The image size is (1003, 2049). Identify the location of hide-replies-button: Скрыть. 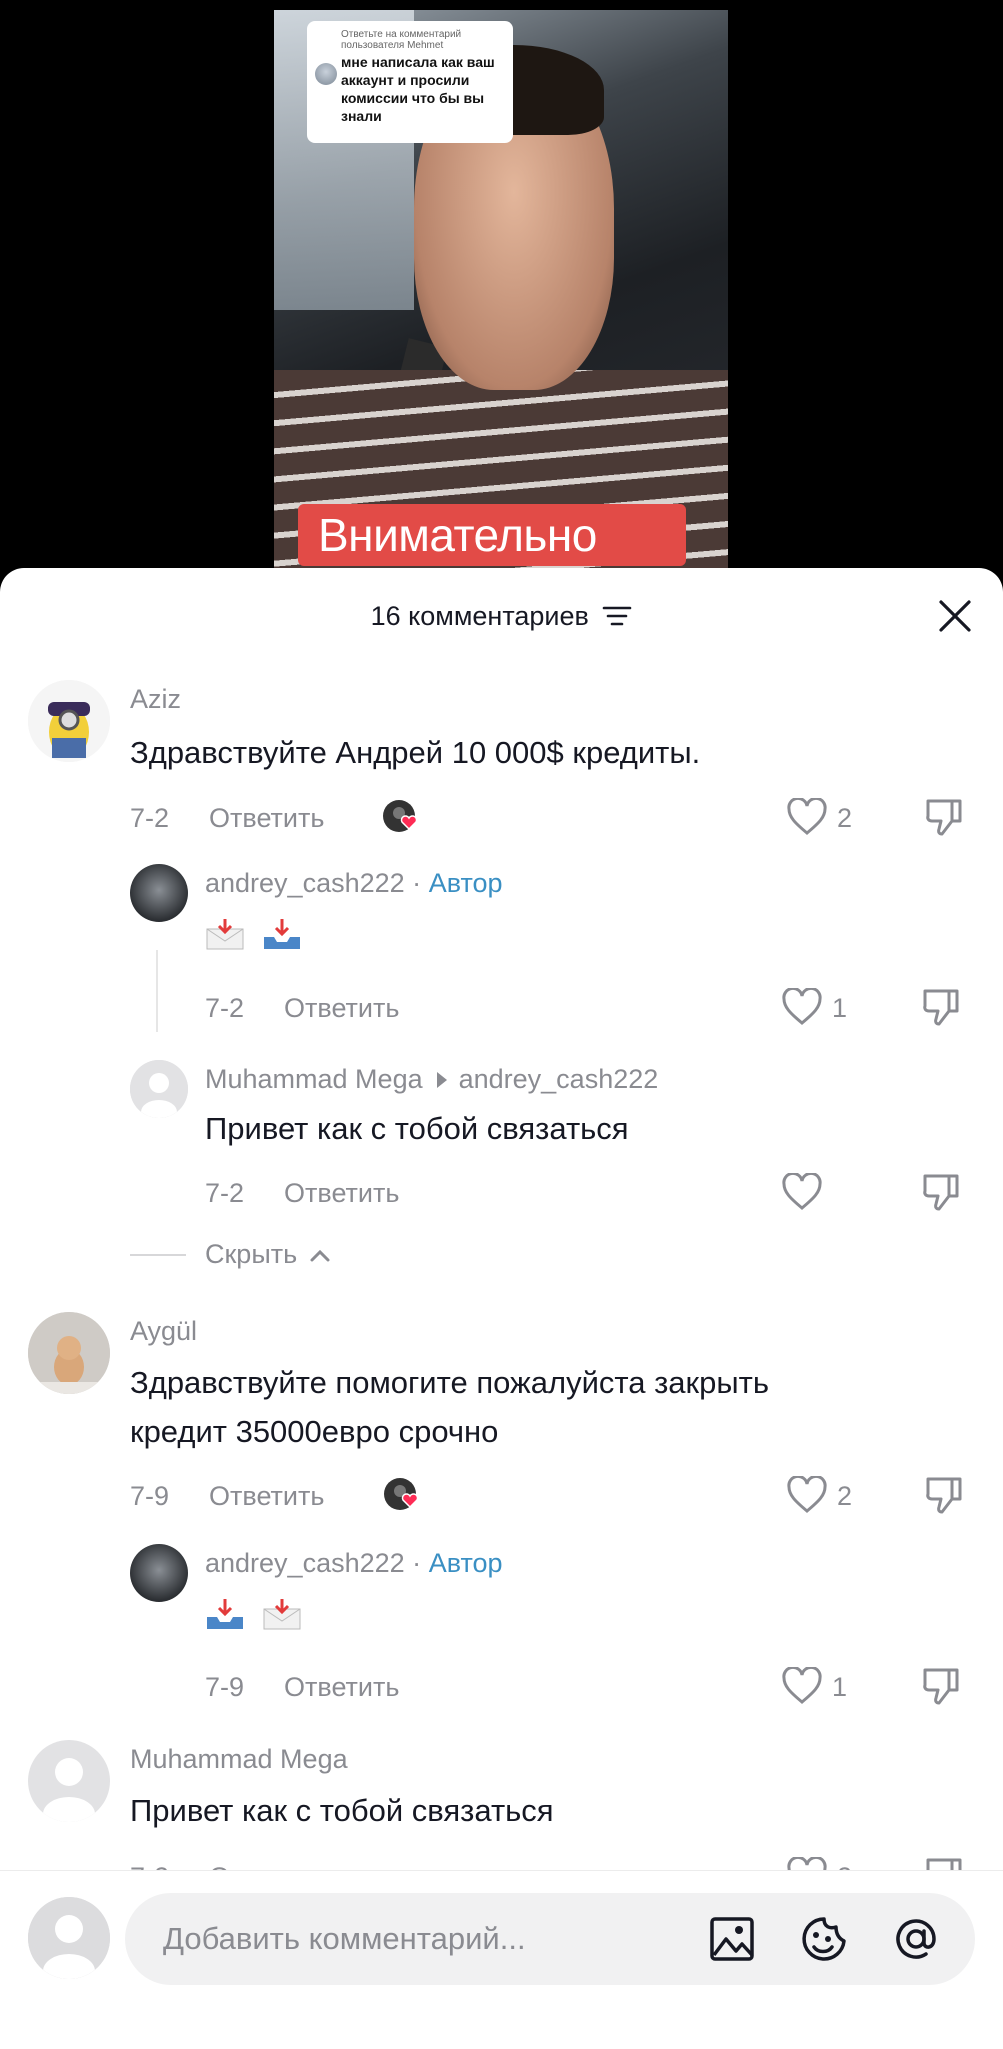
(268, 1254).